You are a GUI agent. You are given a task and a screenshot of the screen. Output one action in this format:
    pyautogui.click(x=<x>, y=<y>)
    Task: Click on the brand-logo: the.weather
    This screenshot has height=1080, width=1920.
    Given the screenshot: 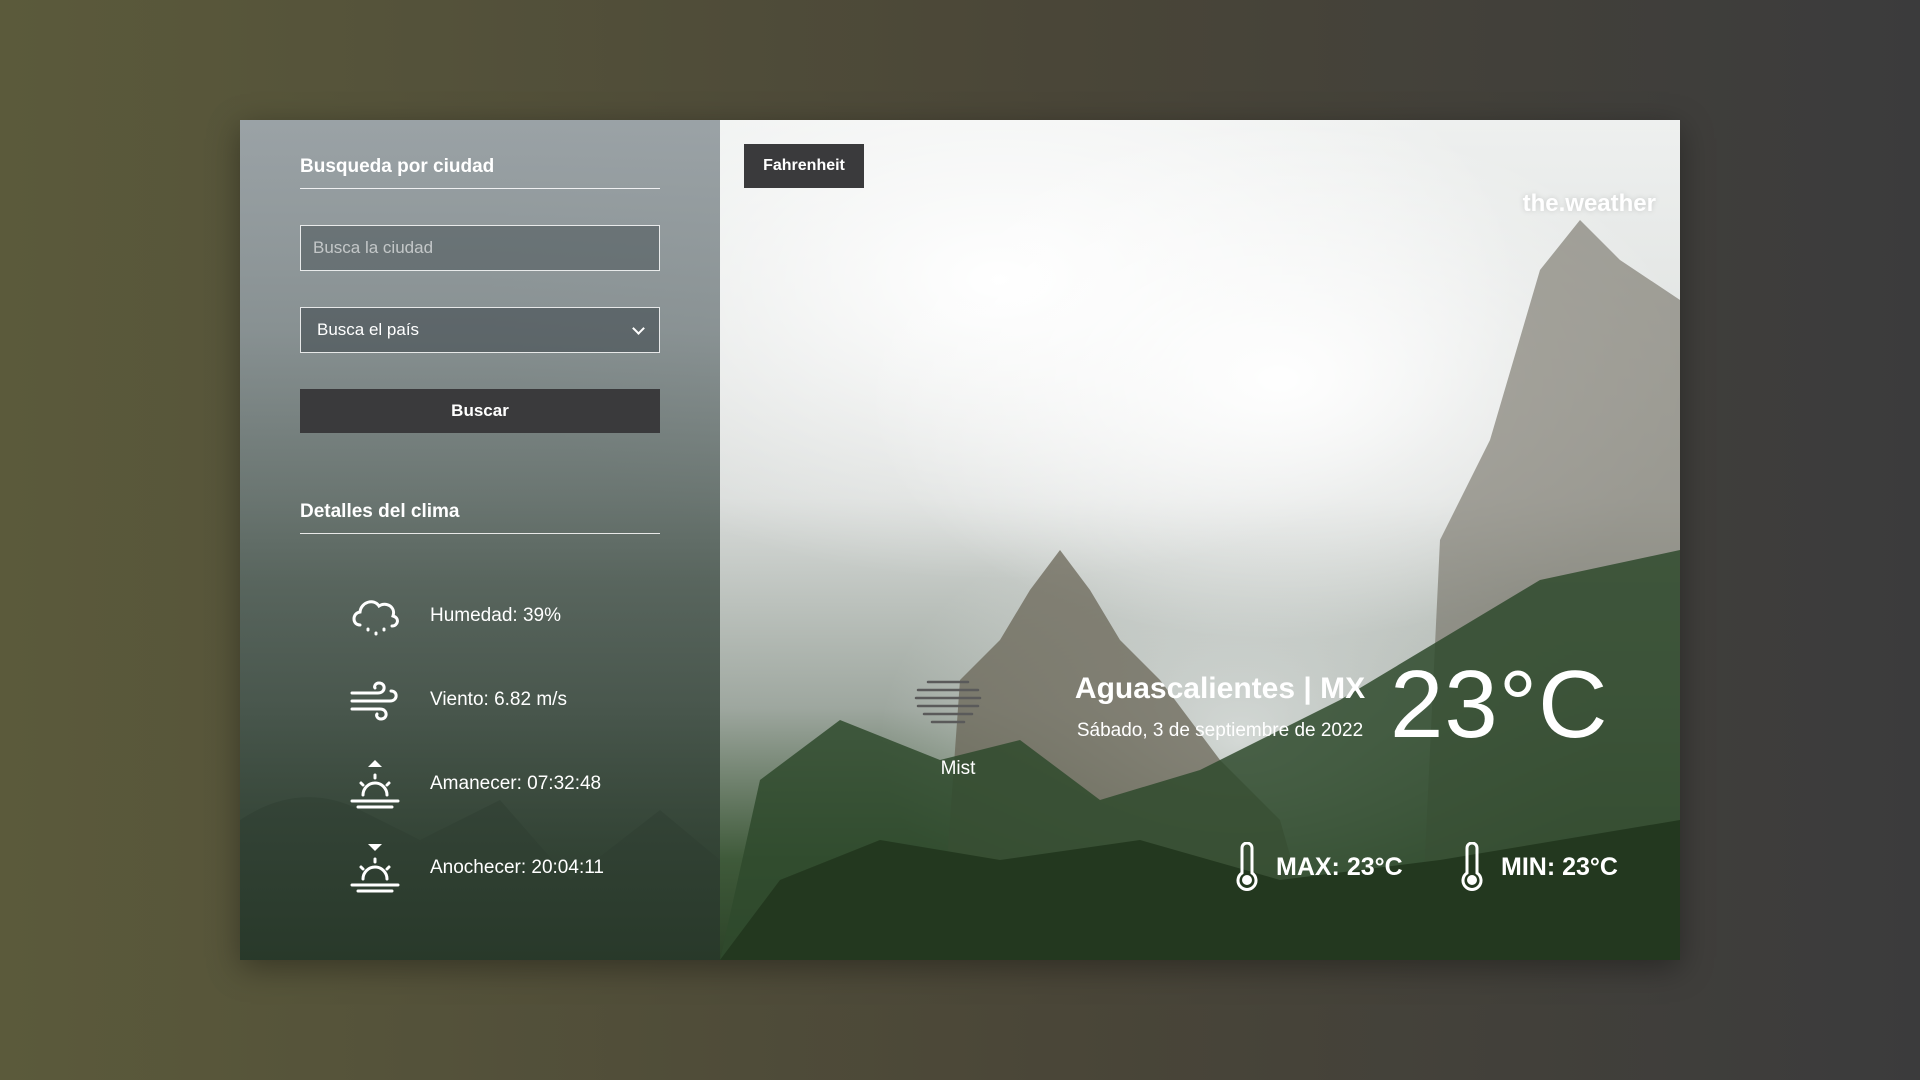 What is the action you would take?
    pyautogui.click(x=1589, y=203)
    